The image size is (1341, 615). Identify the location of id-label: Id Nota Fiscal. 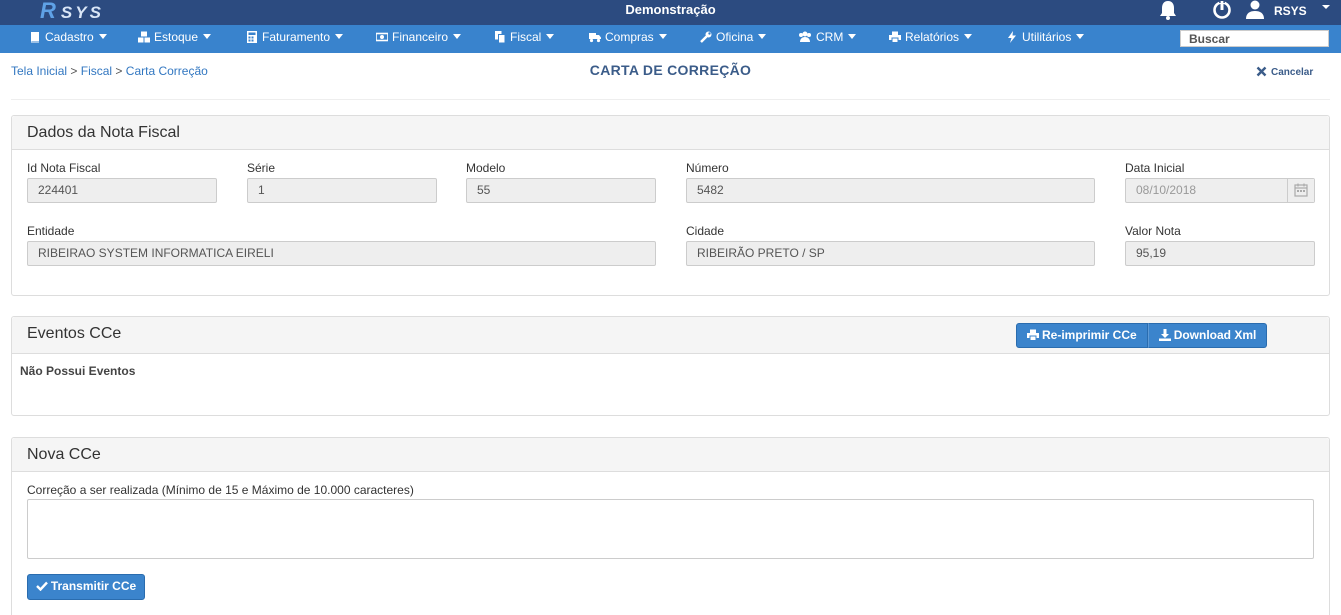
(64, 168).